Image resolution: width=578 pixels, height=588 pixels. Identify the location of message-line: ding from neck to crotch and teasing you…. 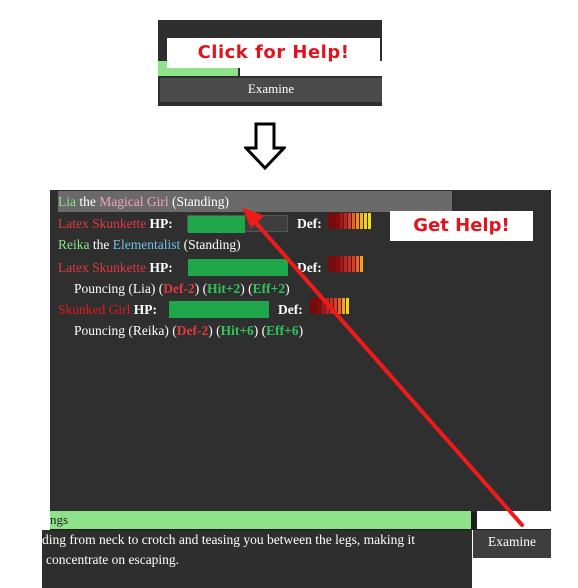
(229, 539).